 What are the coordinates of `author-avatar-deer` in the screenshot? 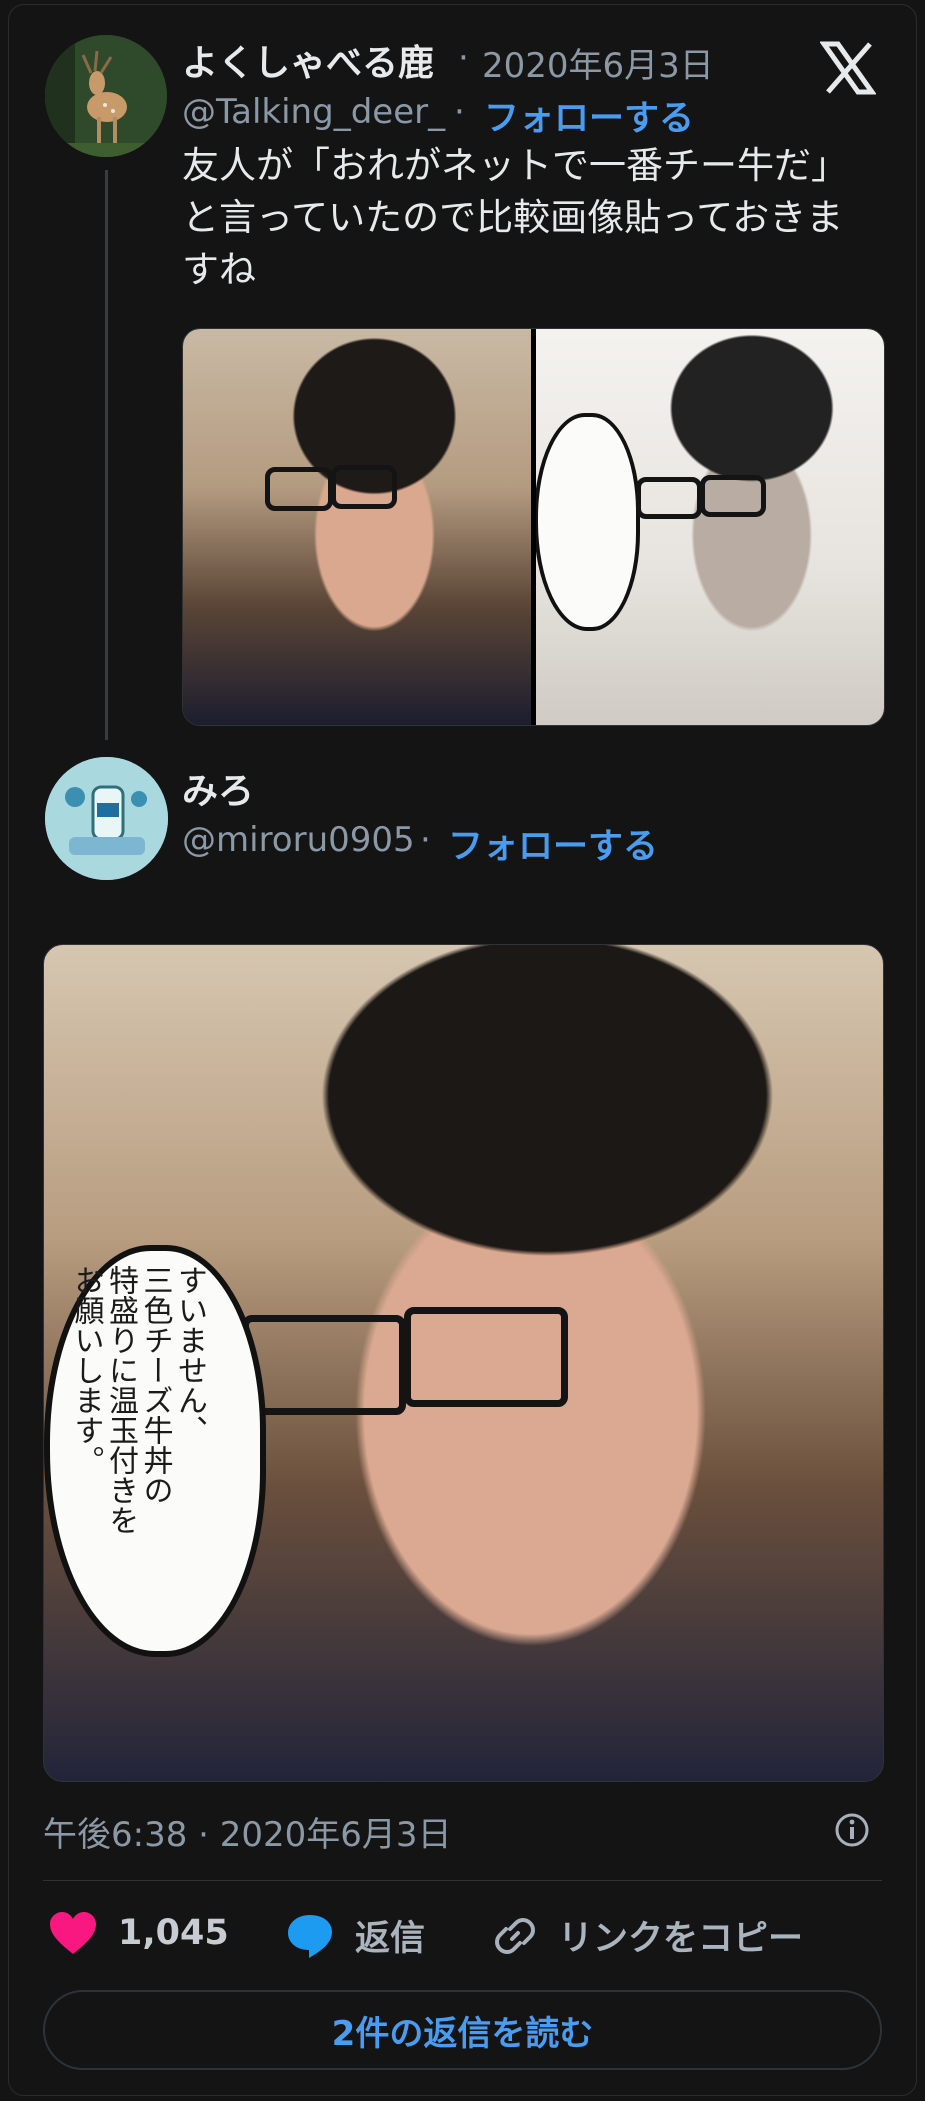 It's located at (106, 96).